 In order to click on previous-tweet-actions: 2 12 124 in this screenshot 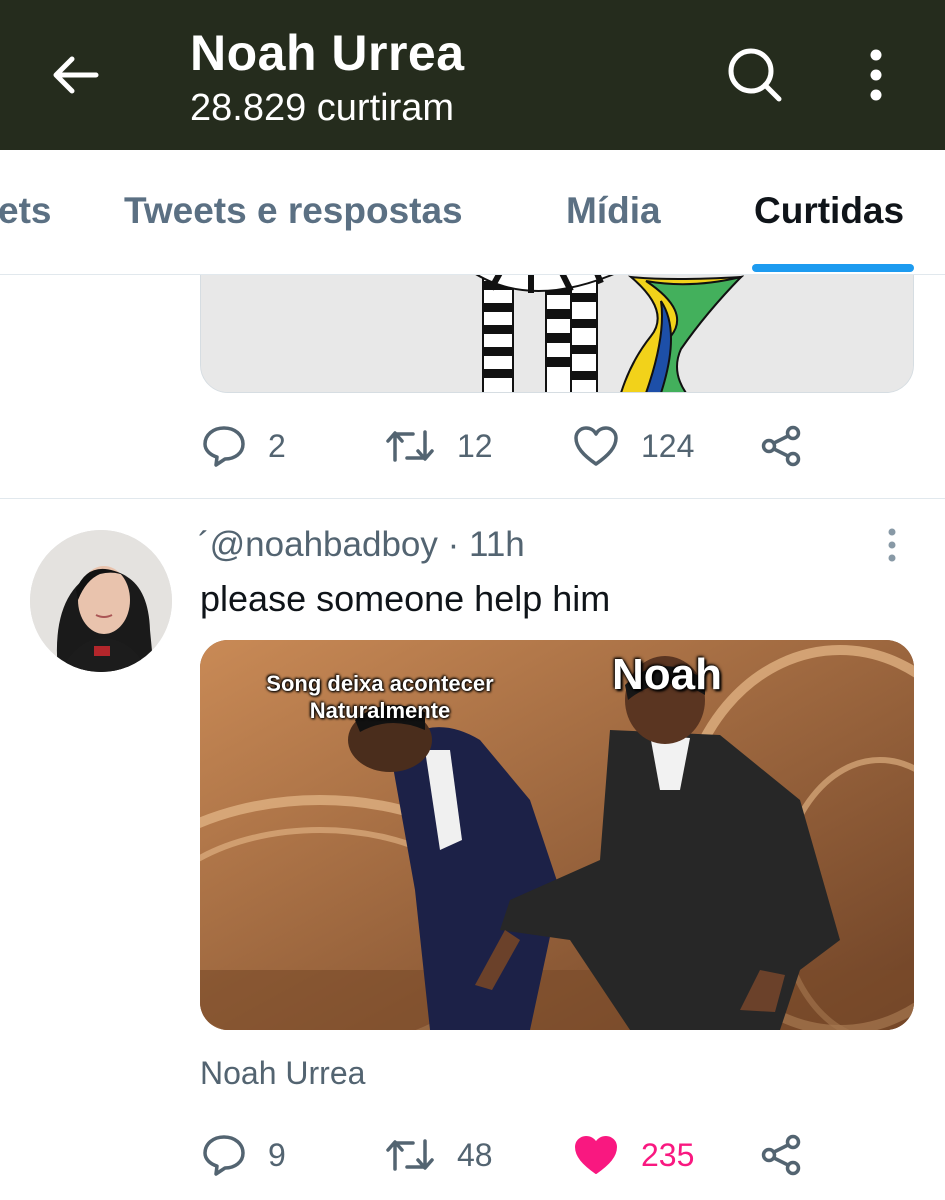, I will do `click(510, 446)`.